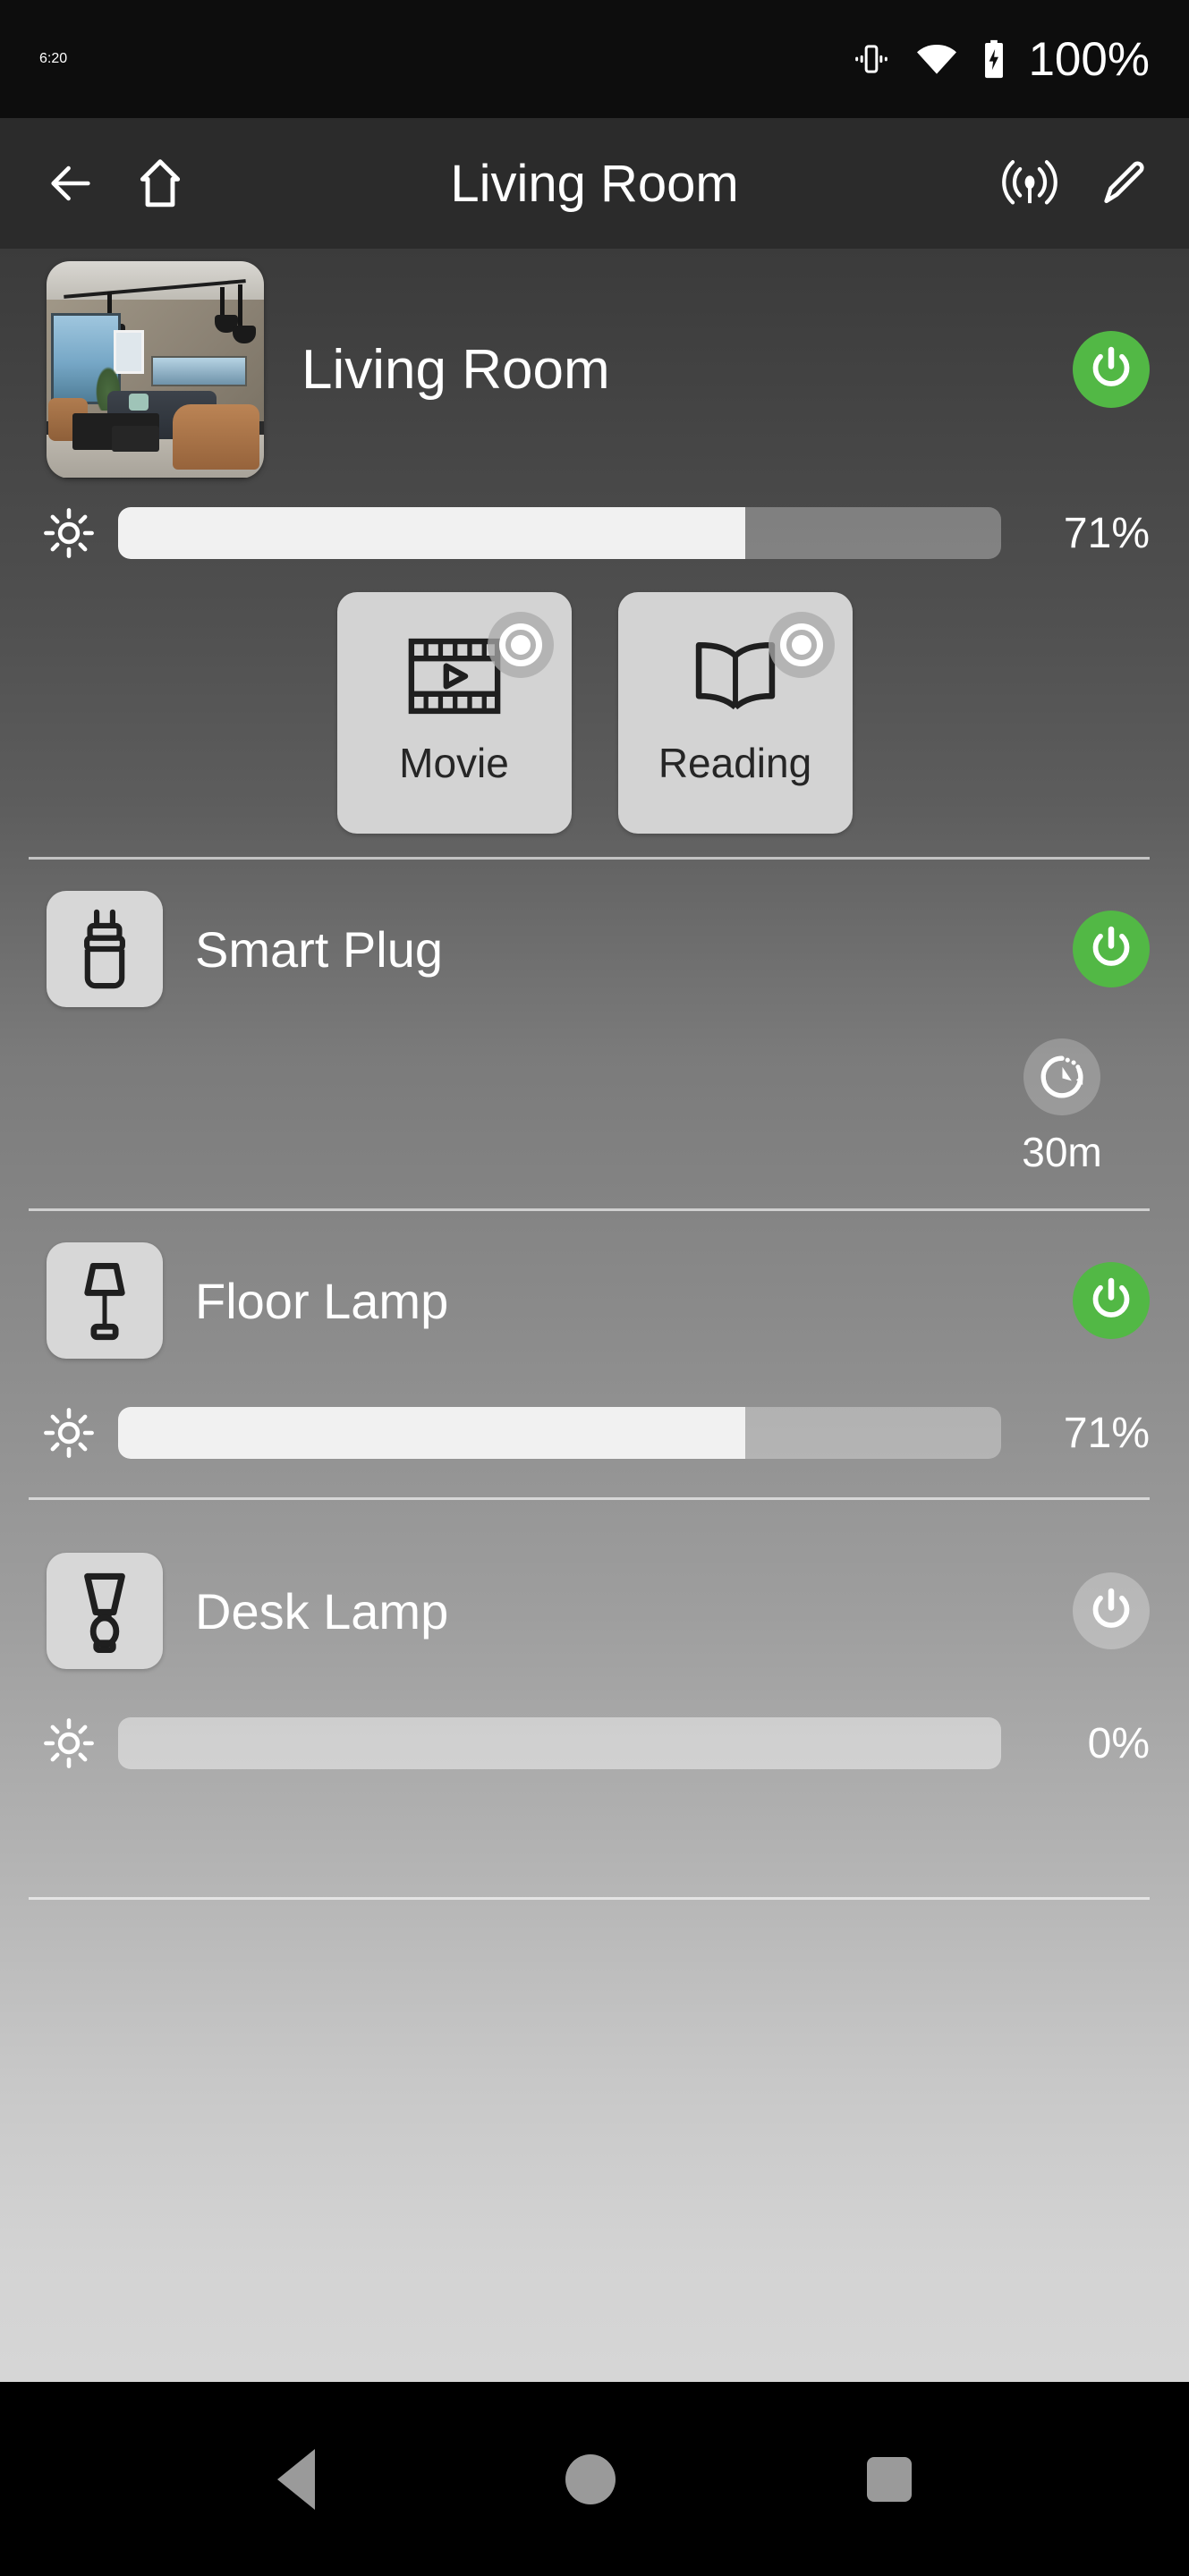 The image size is (1189, 2576). Describe the element at coordinates (735, 676) in the screenshot. I see `open-book-icon` at that location.